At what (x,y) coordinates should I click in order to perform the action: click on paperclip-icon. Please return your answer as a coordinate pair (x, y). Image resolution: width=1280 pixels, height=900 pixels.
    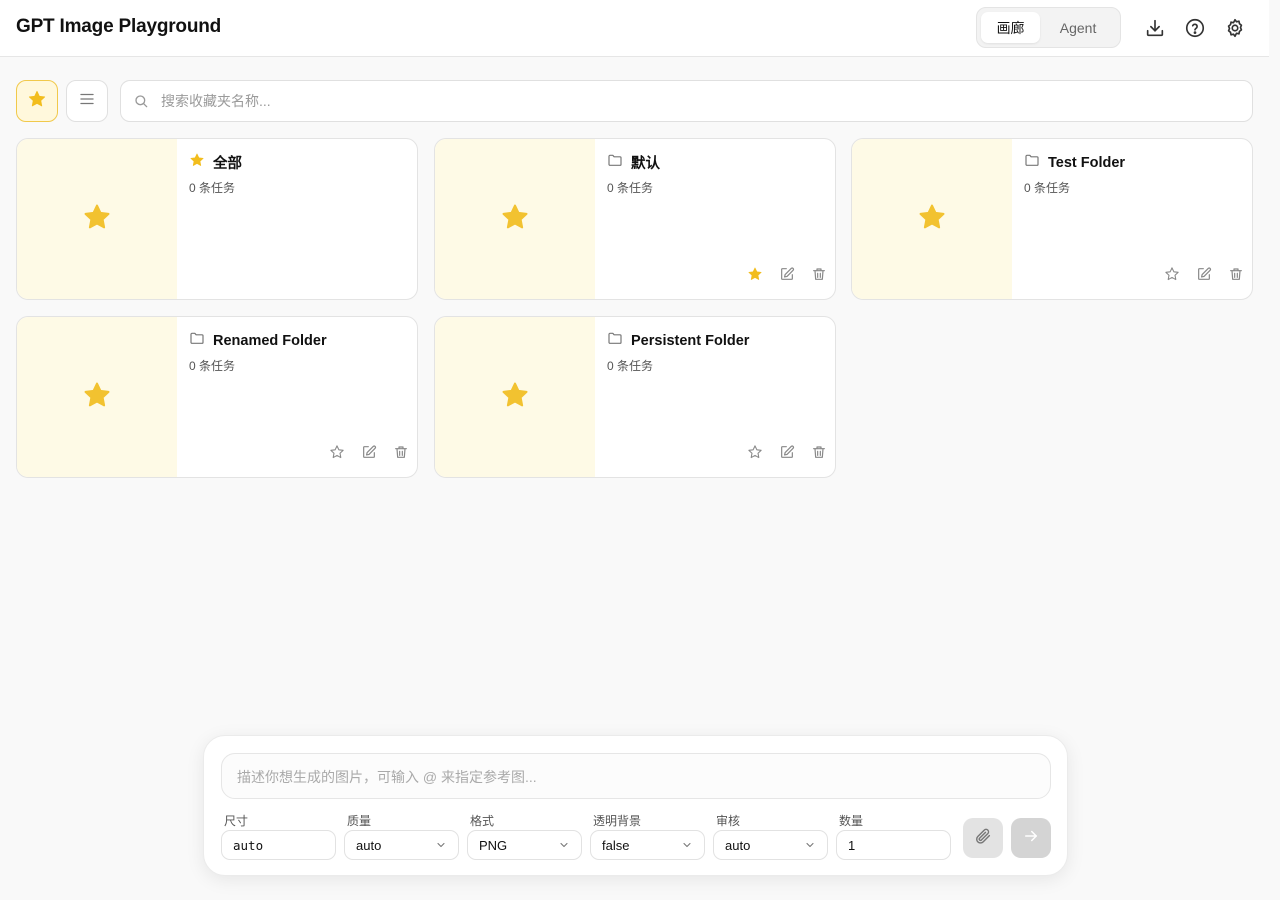
    Looking at the image, I should click on (983, 838).